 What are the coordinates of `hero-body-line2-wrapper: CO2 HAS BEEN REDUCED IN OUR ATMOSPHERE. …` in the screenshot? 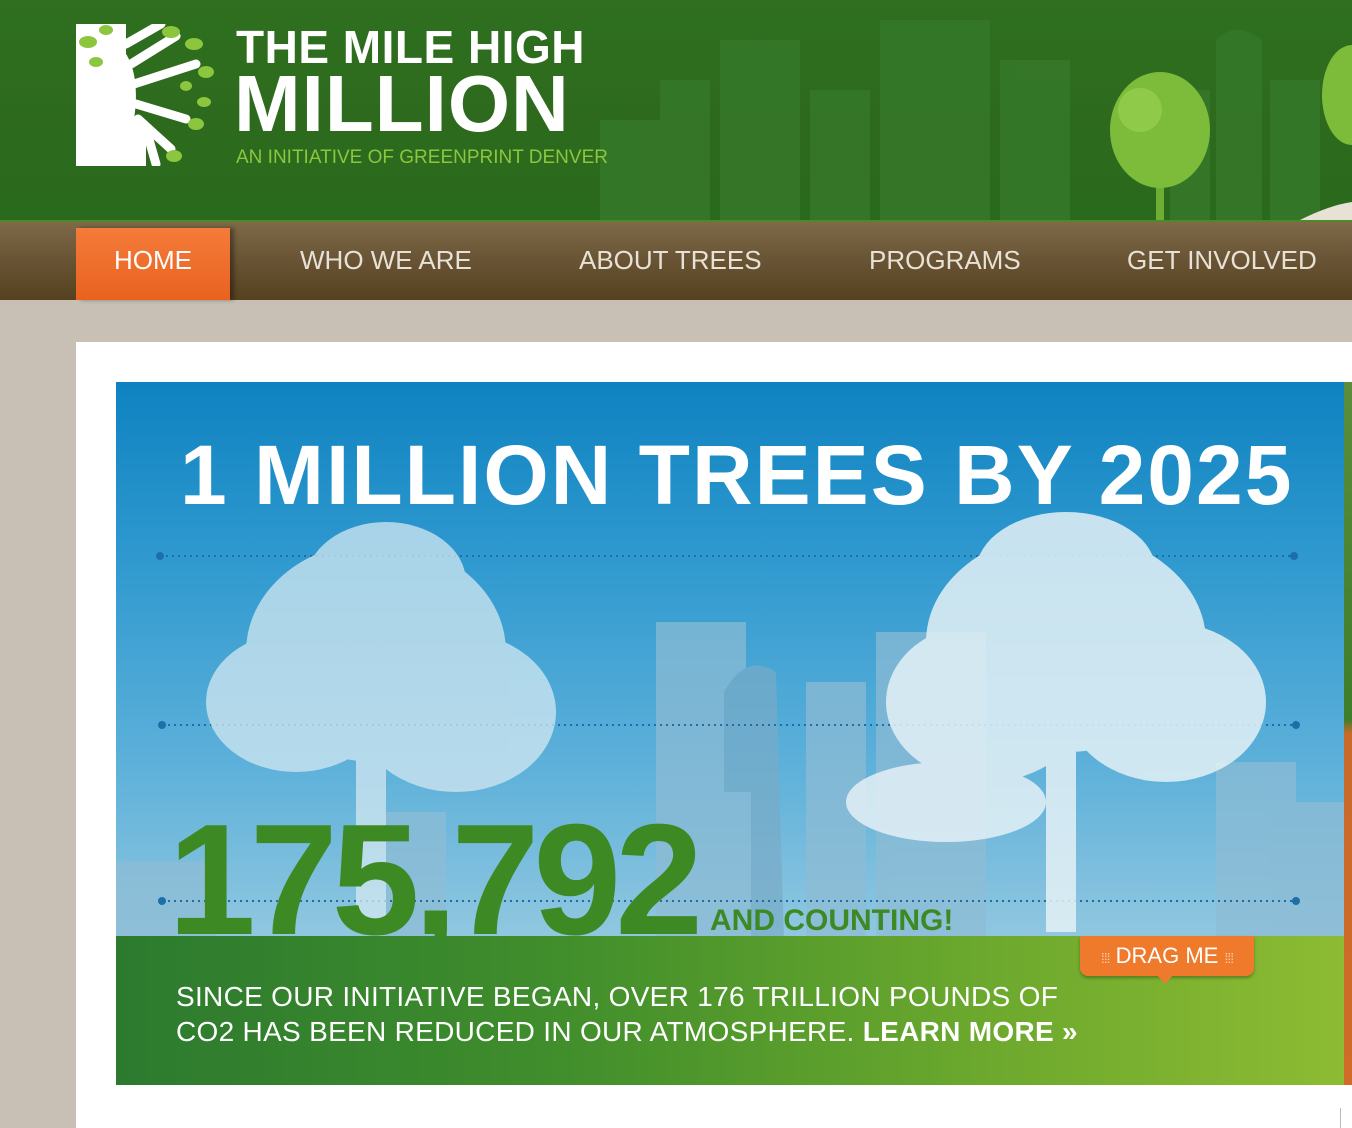 It's located at (627, 1032).